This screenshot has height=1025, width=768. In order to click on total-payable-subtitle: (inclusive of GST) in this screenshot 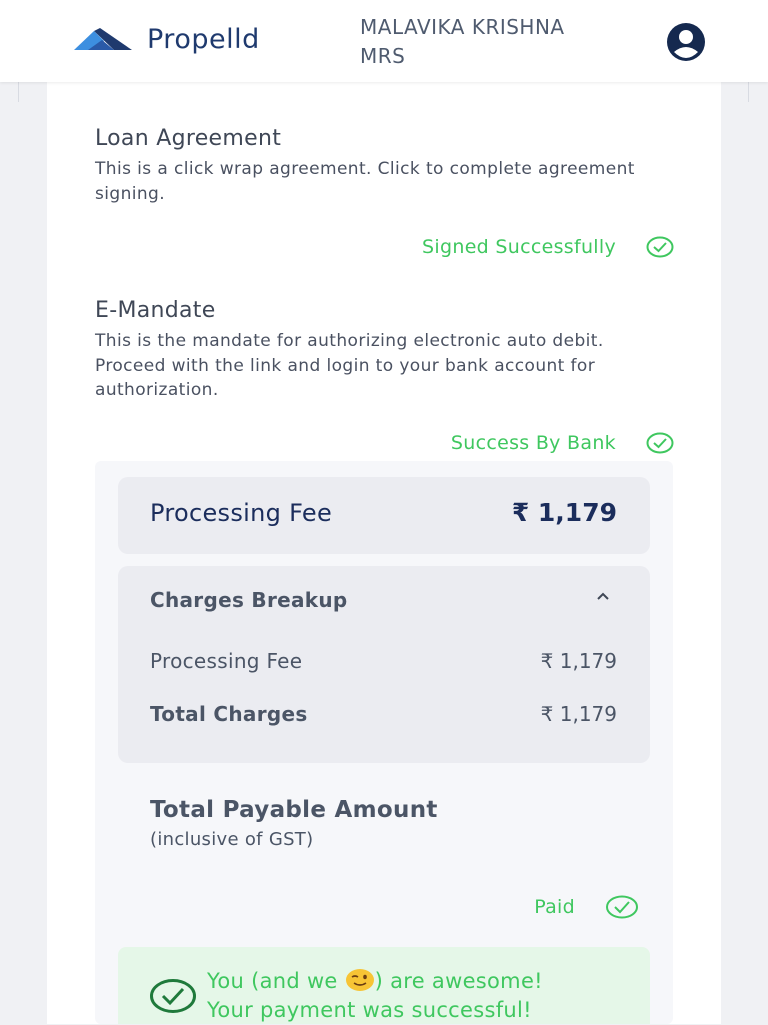, I will do `click(232, 839)`.